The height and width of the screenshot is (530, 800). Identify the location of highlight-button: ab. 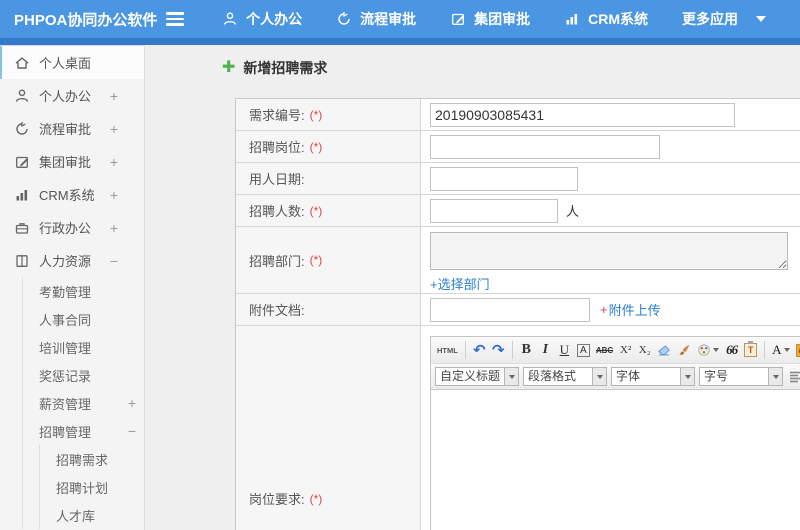
(797, 350).